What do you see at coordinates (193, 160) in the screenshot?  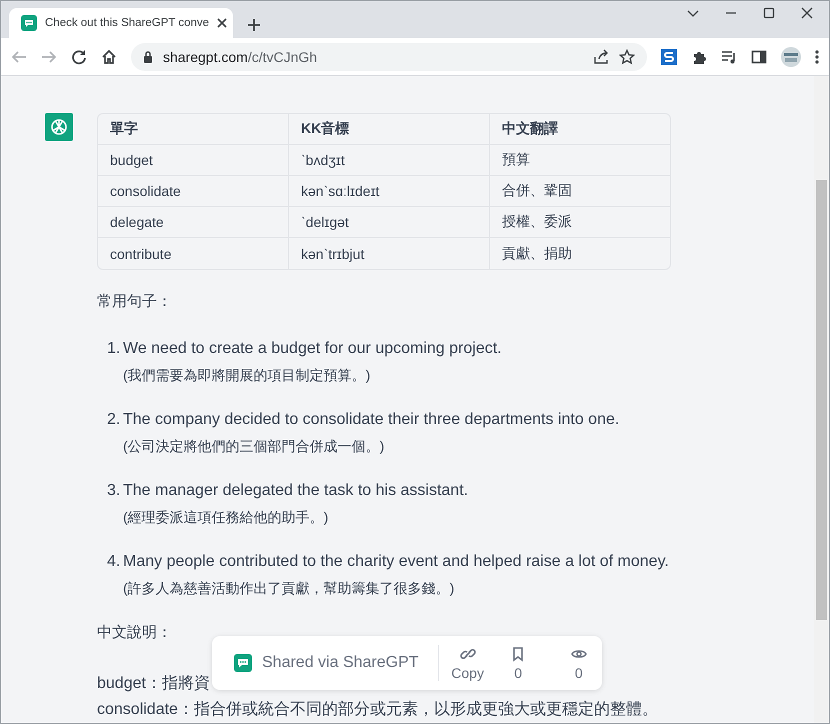 I see `table-cell: budget` at bounding box center [193, 160].